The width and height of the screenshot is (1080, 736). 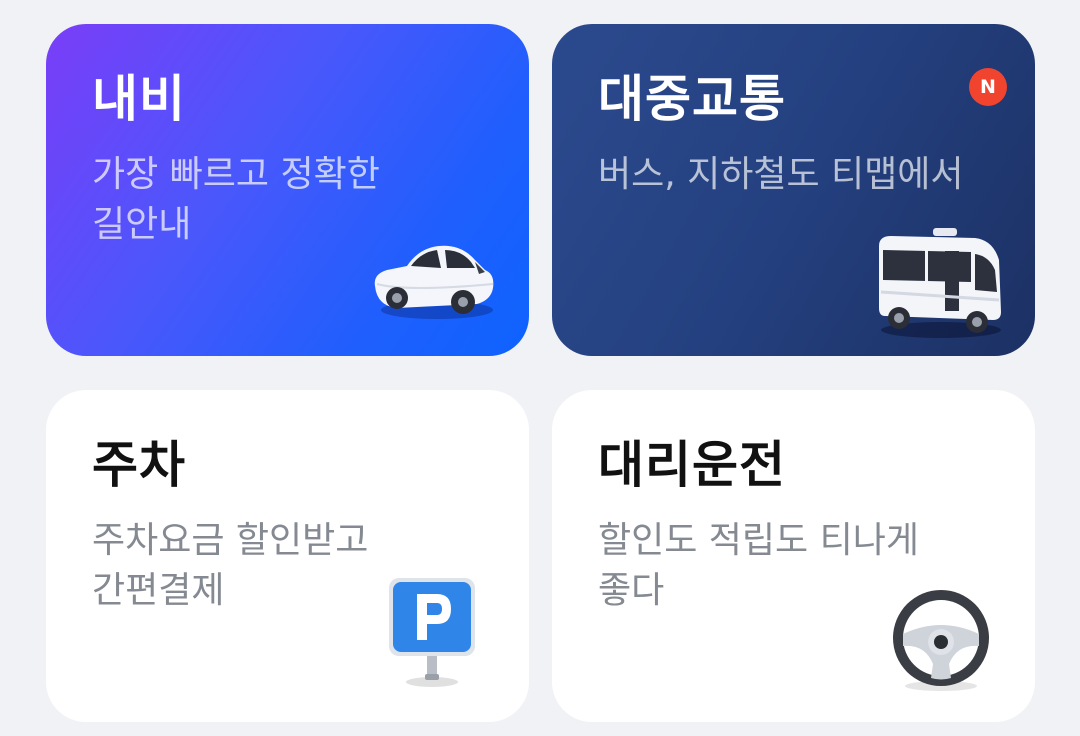 What do you see at coordinates (692, 99) in the screenshot?
I see `transit-title: 대중교통` at bounding box center [692, 99].